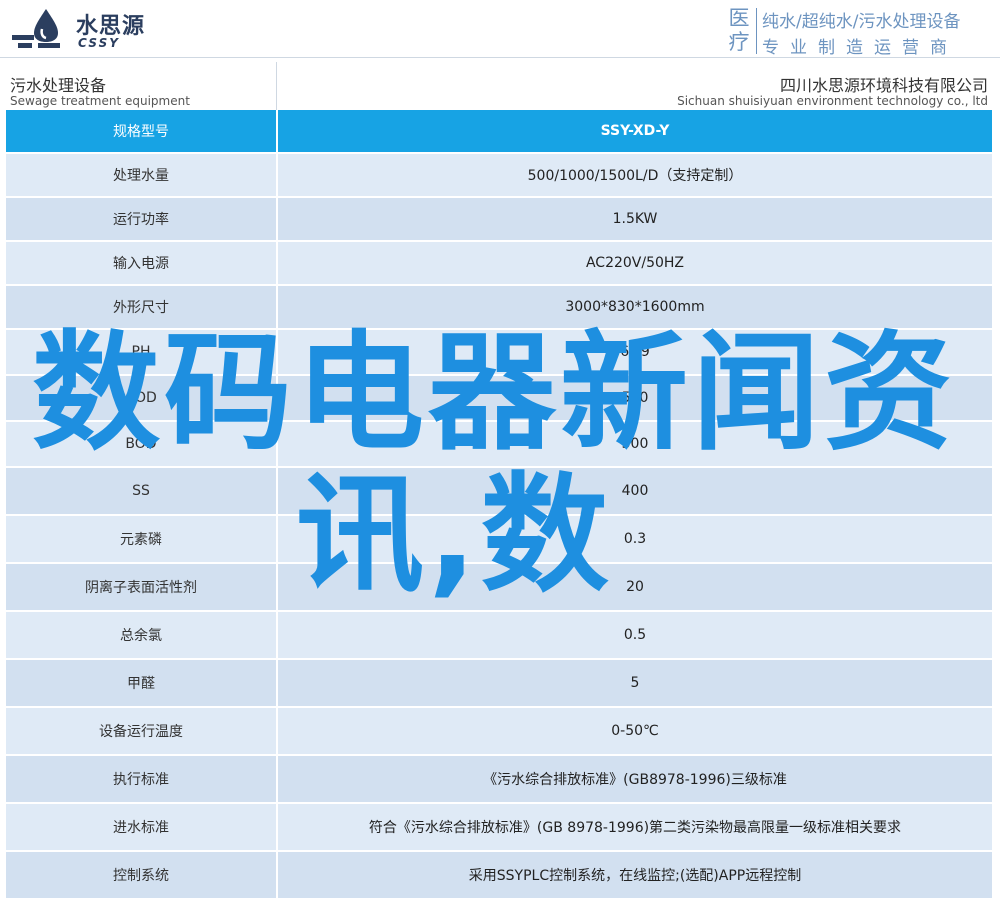 The image size is (1000, 910). I want to click on water-drop-logo-icon, so click(36, 28).